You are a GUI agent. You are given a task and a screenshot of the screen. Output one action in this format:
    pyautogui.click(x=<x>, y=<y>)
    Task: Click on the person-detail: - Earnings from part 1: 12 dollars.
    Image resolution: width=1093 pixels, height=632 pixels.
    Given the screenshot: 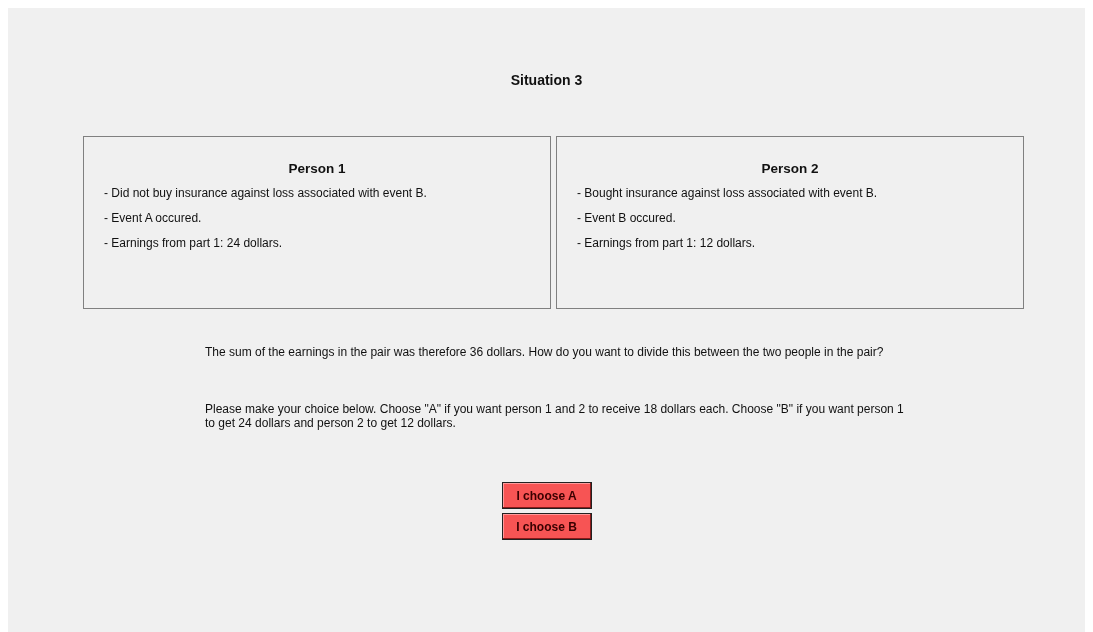 What is the action you would take?
    pyautogui.click(x=667, y=243)
    